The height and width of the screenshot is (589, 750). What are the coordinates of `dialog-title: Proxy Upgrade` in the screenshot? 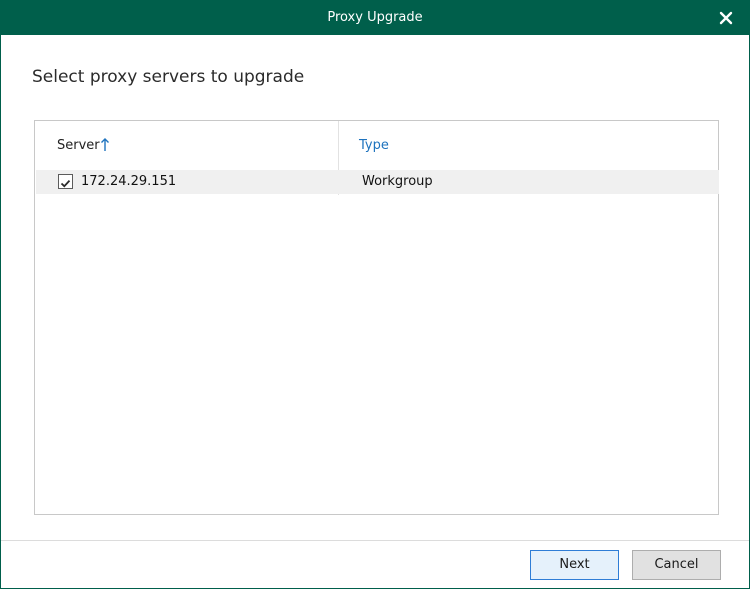 It's located at (375, 17).